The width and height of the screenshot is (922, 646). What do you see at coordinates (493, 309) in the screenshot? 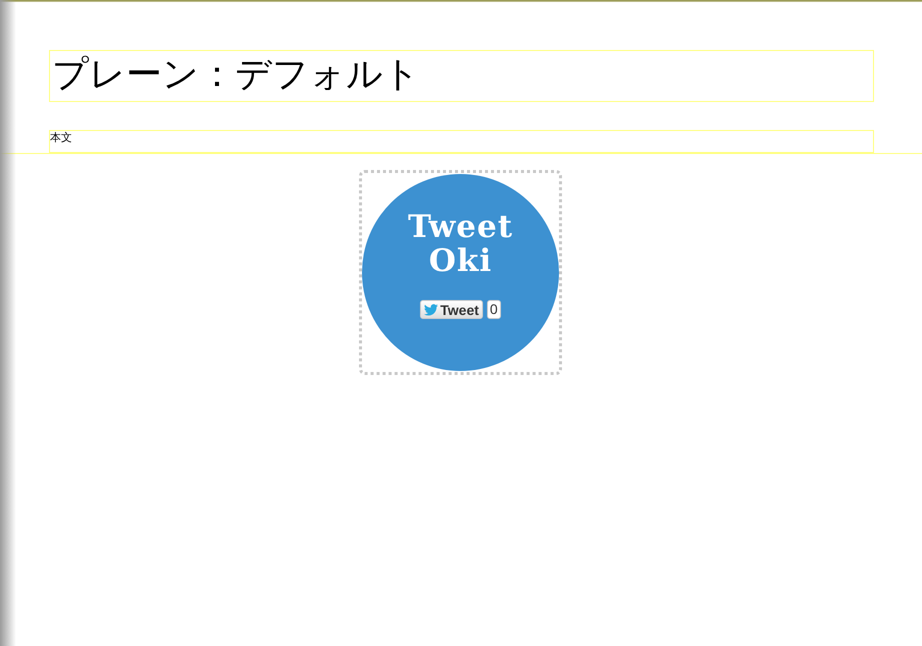
I see `tweet-count: 0` at bounding box center [493, 309].